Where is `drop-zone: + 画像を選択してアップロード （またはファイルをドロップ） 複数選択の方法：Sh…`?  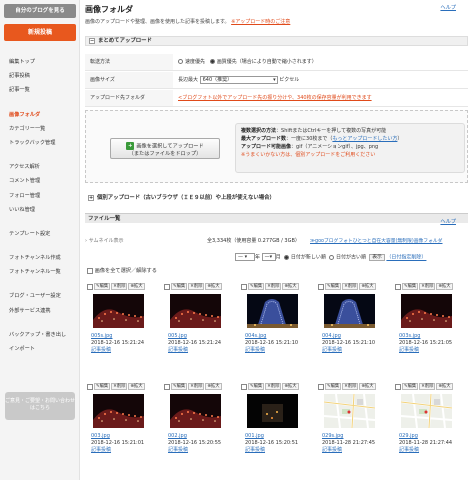 drop-zone: + 画像を選択してアップロード （またはファイルをドロップ） 複数選択の方法：Sh… is located at coordinates (276, 146).